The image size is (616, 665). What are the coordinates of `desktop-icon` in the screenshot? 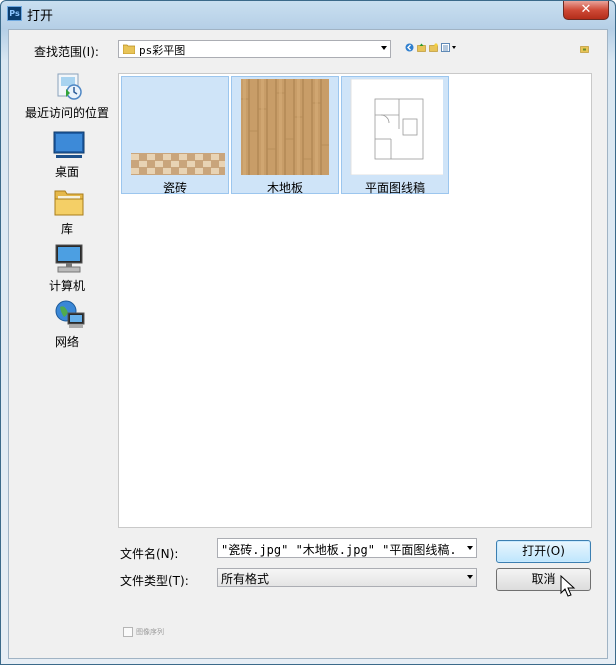 It's located at (69, 144).